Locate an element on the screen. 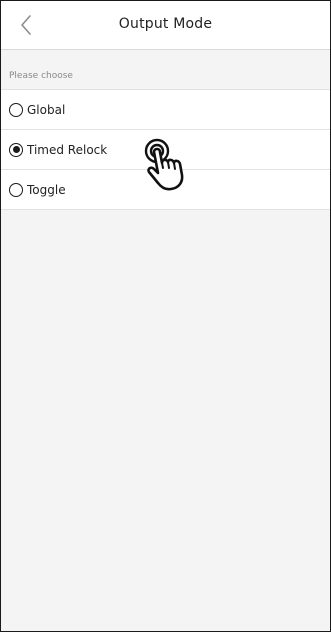  page-title: Output Mode is located at coordinates (165, 24).